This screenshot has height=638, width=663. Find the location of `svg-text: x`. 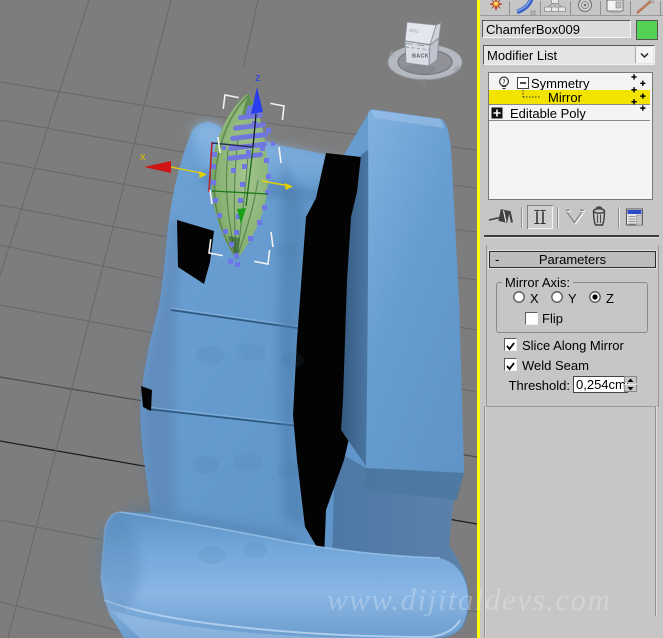

svg-text: x is located at coordinates (143, 157).